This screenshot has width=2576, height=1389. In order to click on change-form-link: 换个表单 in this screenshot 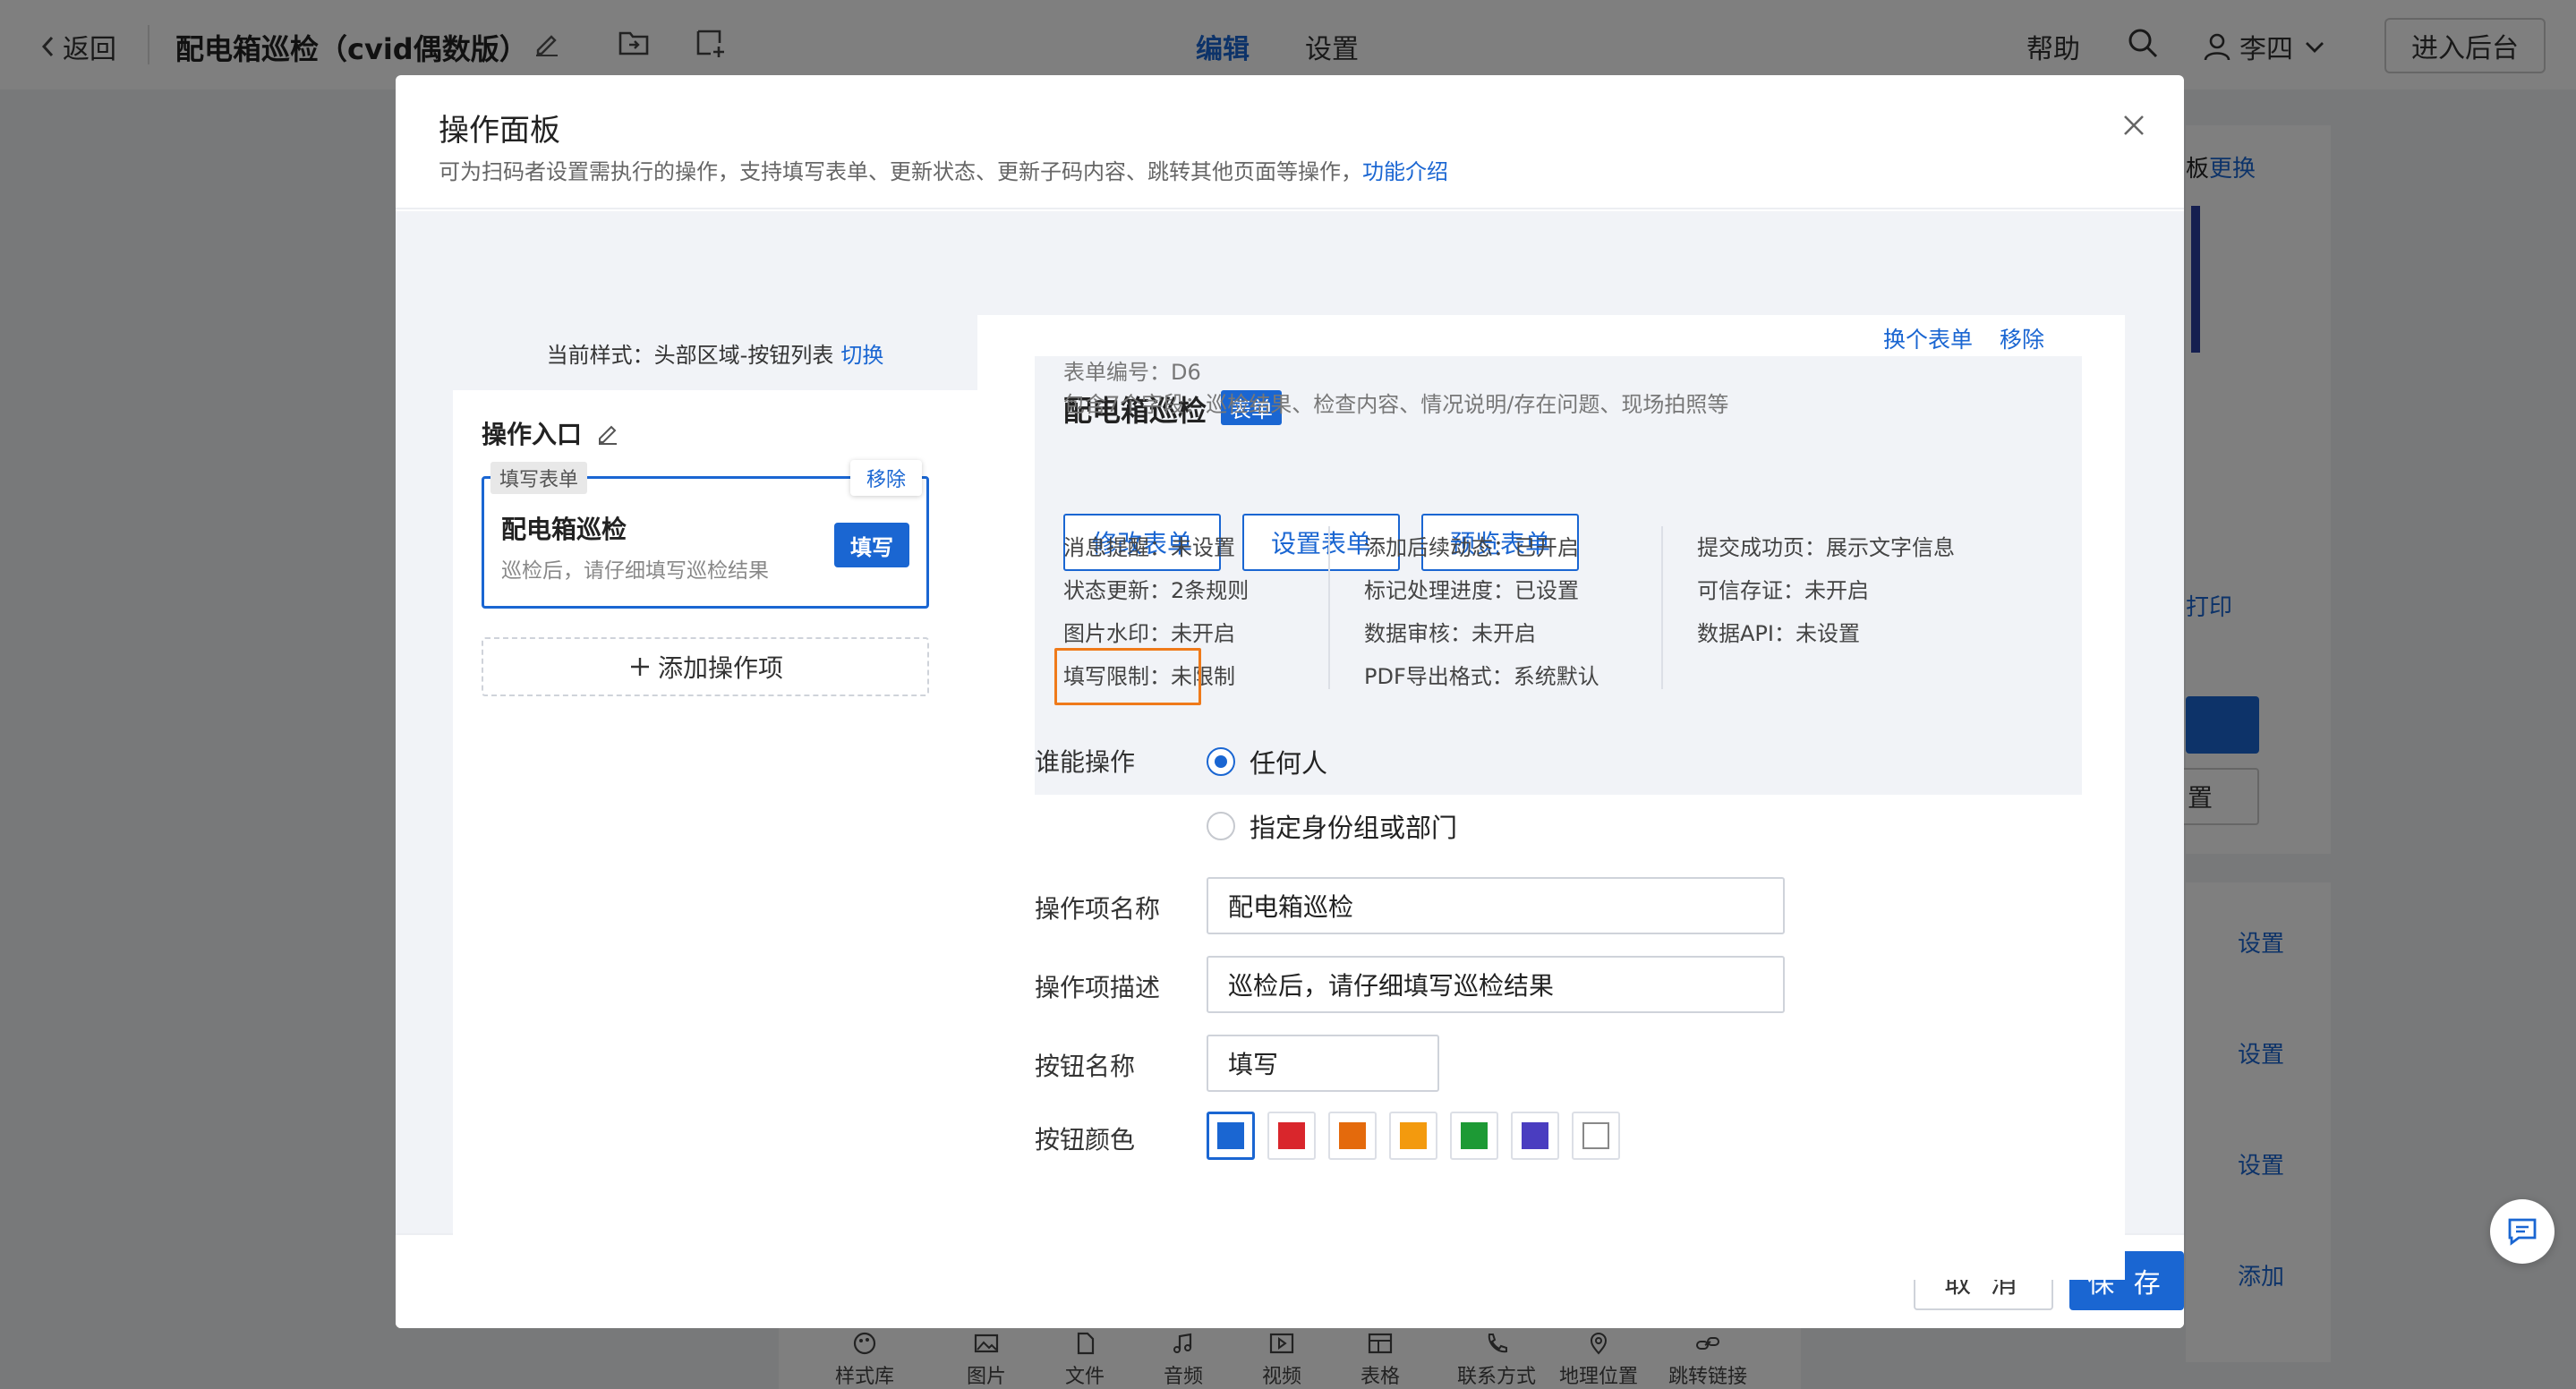, I will do `click(1928, 338)`.